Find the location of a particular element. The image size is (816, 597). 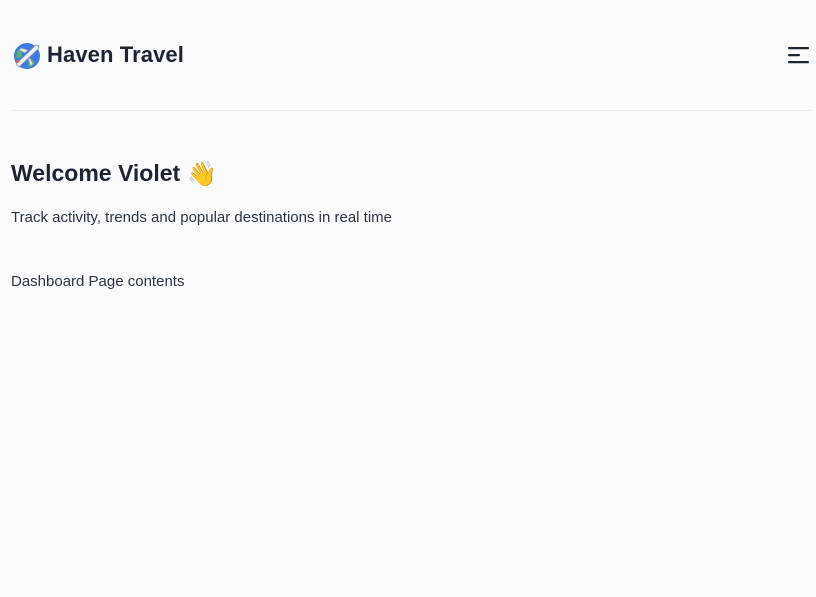

page-title: Welcome Violet 👋 is located at coordinates (114, 173).